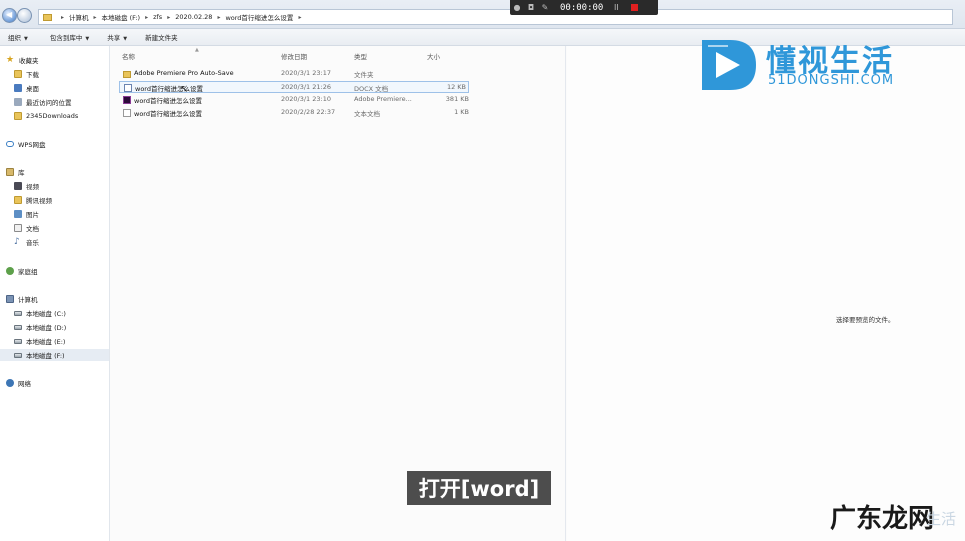 This screenshot has width=965, height=541. I want to click on mouse-cursor-icon: ↖, so click(184, 89).